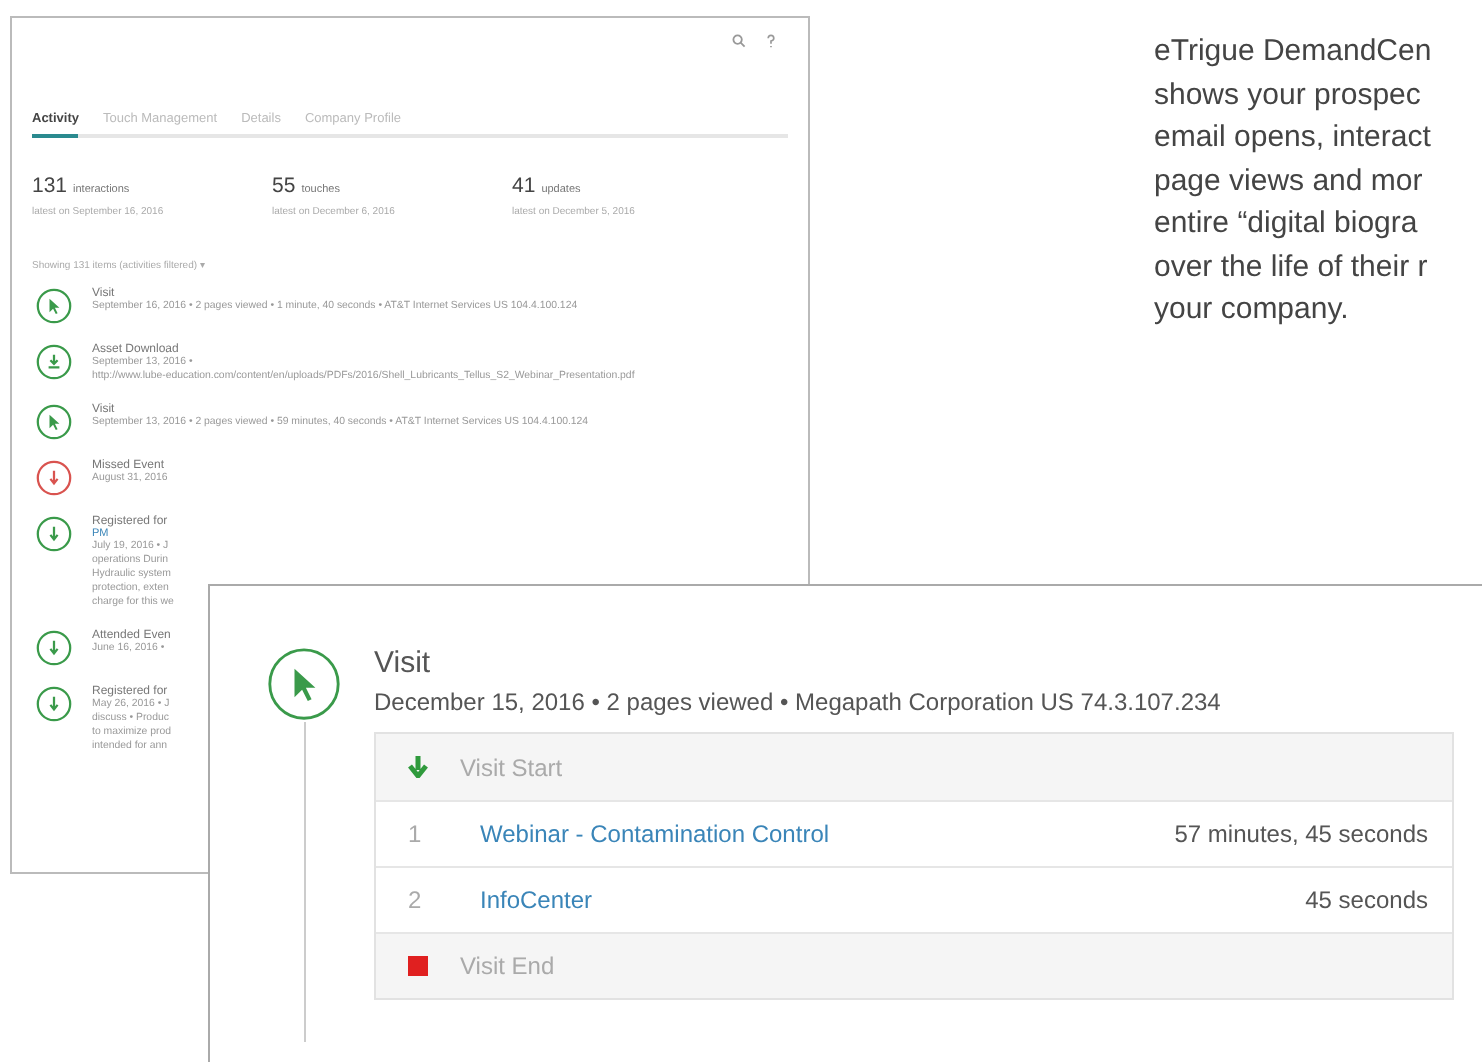 This screenshot has width=1482, height=1062. Describe the element at coordinates (50, 186) in the screenshot. I see `stat-value: 131` at that location.